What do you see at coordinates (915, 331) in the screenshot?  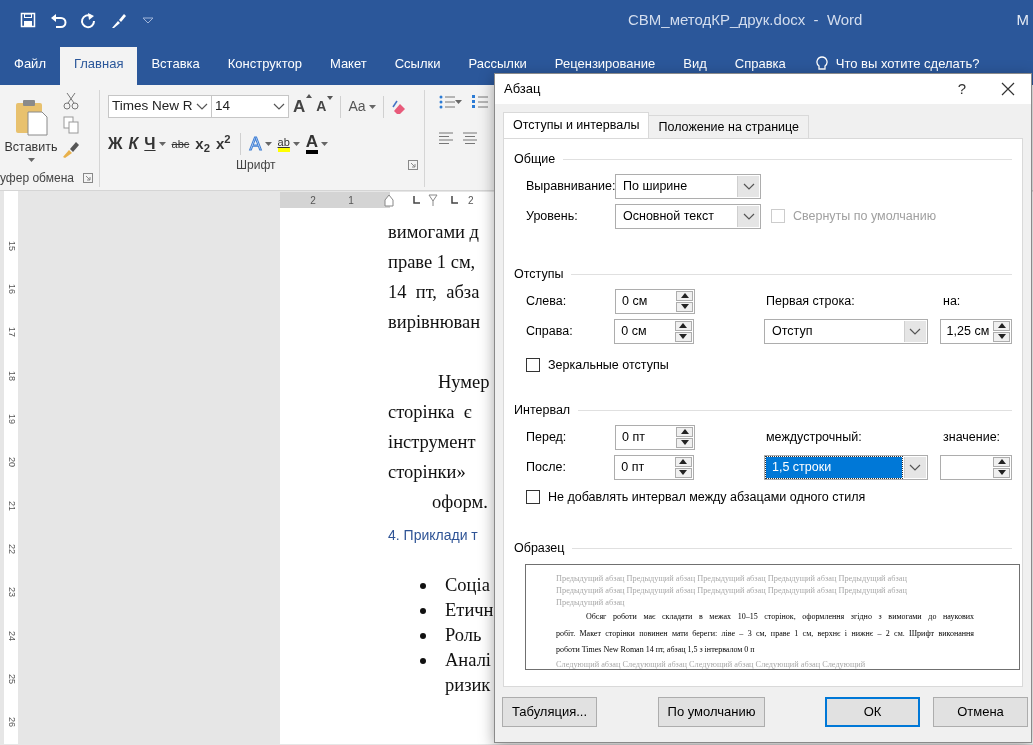 I see `chevron-down-icon` at bounding box center [915, 331].